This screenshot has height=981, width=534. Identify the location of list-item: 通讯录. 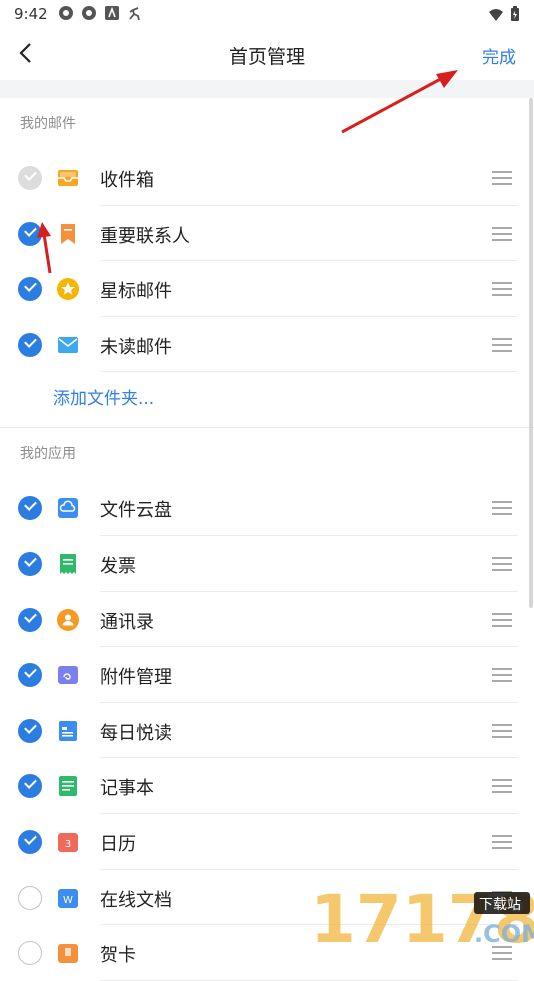
(267, 620).